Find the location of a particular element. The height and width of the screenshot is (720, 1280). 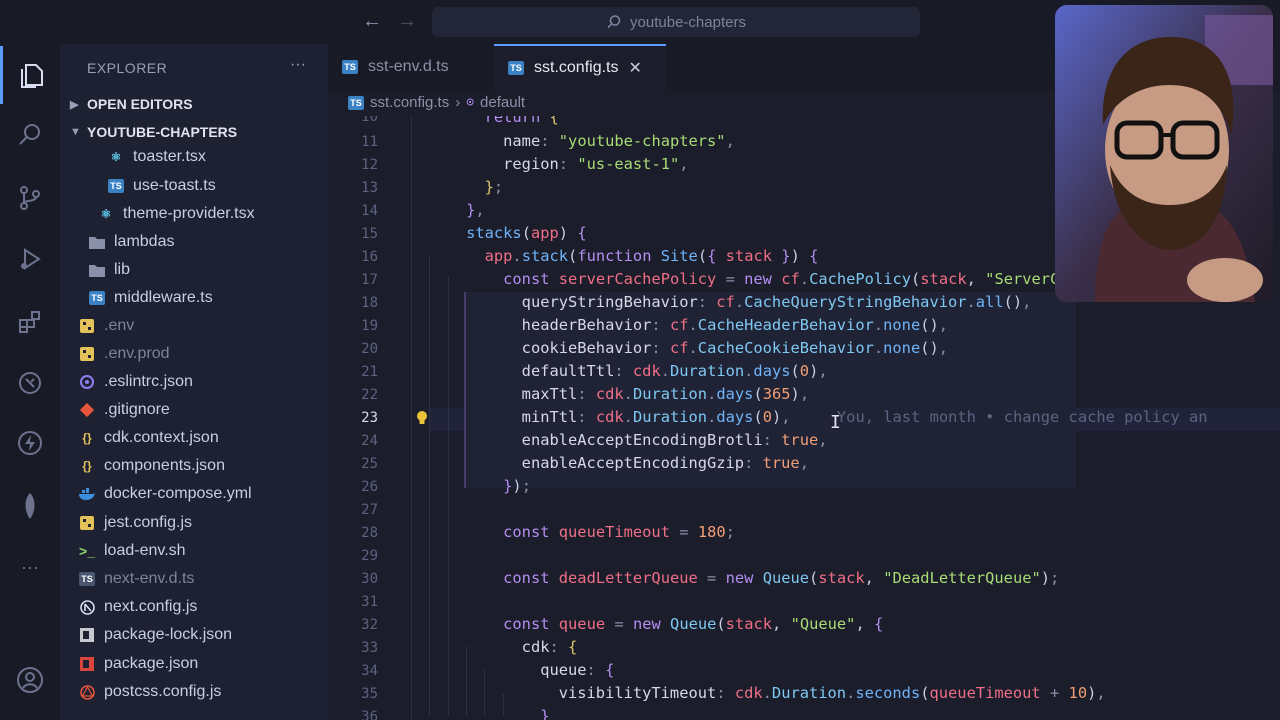

file-item: ⚛ theme-provider.tsx is located at coordinates (232, 214).